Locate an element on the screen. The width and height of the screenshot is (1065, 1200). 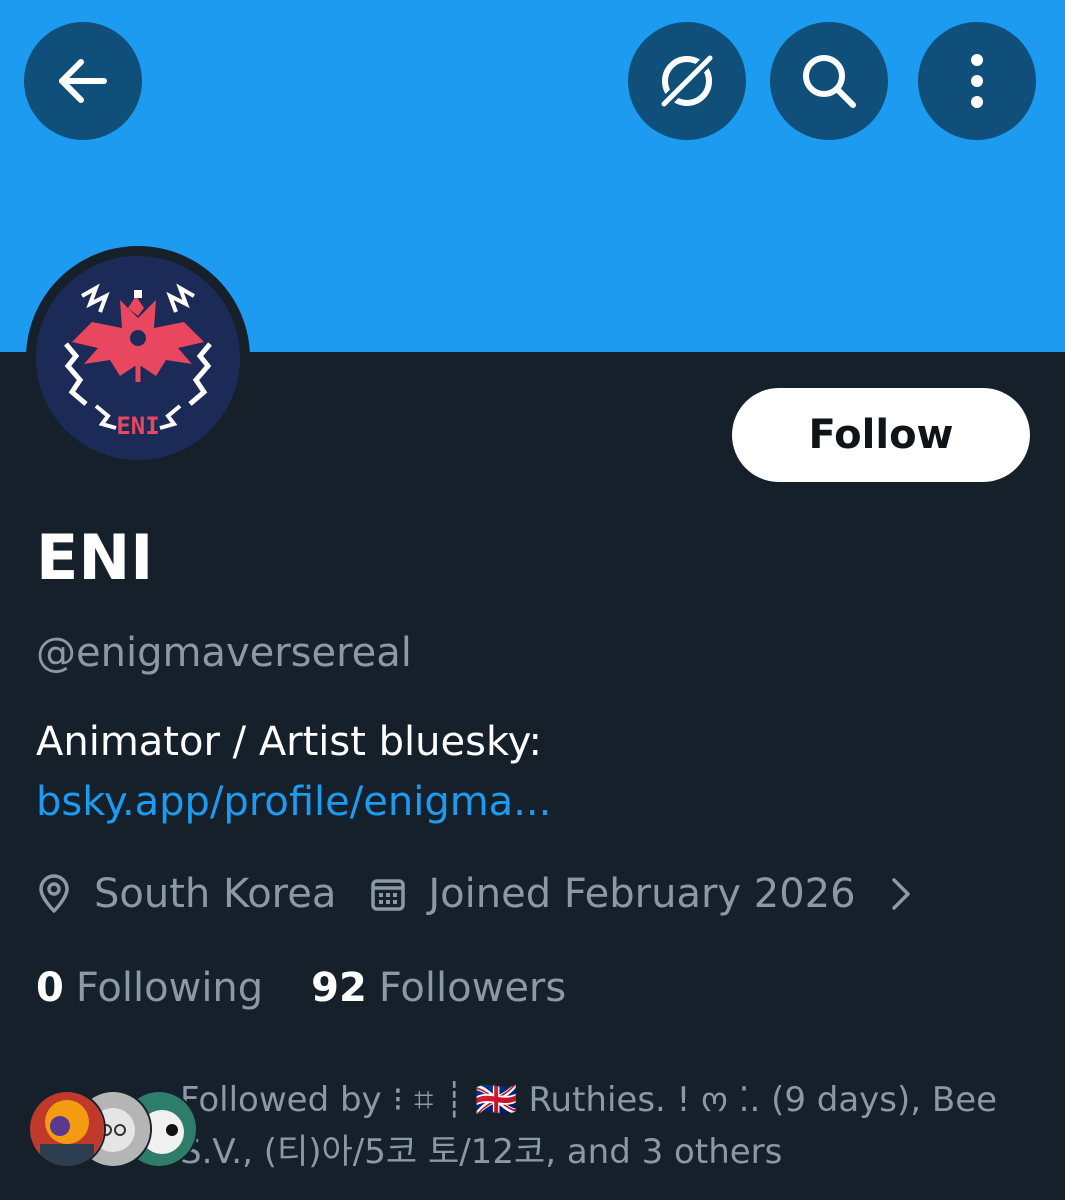
avatar-logo: ENI is located at coordinates (138, 358).